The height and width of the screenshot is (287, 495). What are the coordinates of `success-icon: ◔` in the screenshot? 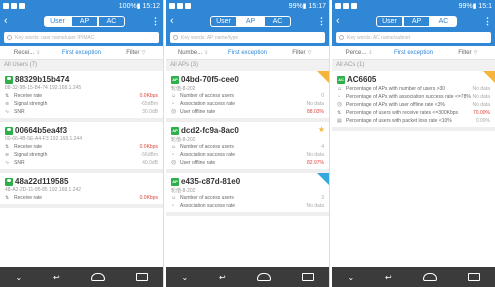 It's located at (173, 104).